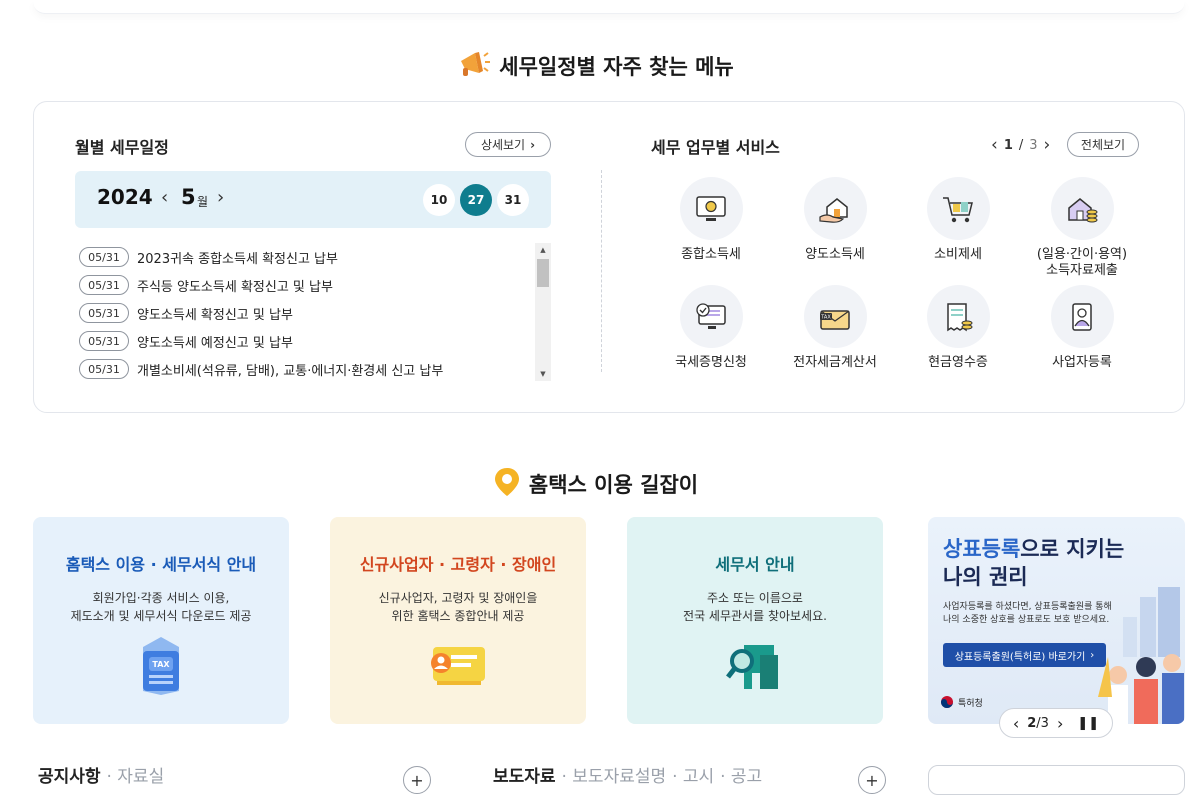 Image resolution: width=1191 pixels, height=795 pixels. Describe the element at coordinates (513, 200) in the screenshot. I see `day-button: 31` at that location.